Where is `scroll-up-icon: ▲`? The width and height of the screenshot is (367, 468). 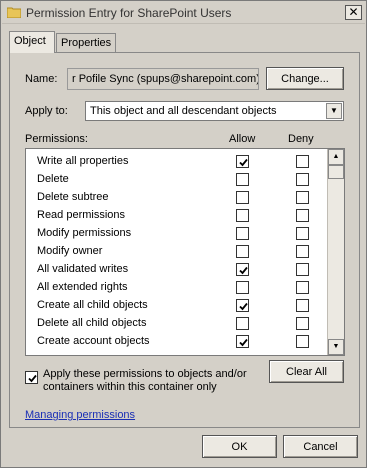 scroll-up-icon: ▲ is located at coordinates (336, 157).